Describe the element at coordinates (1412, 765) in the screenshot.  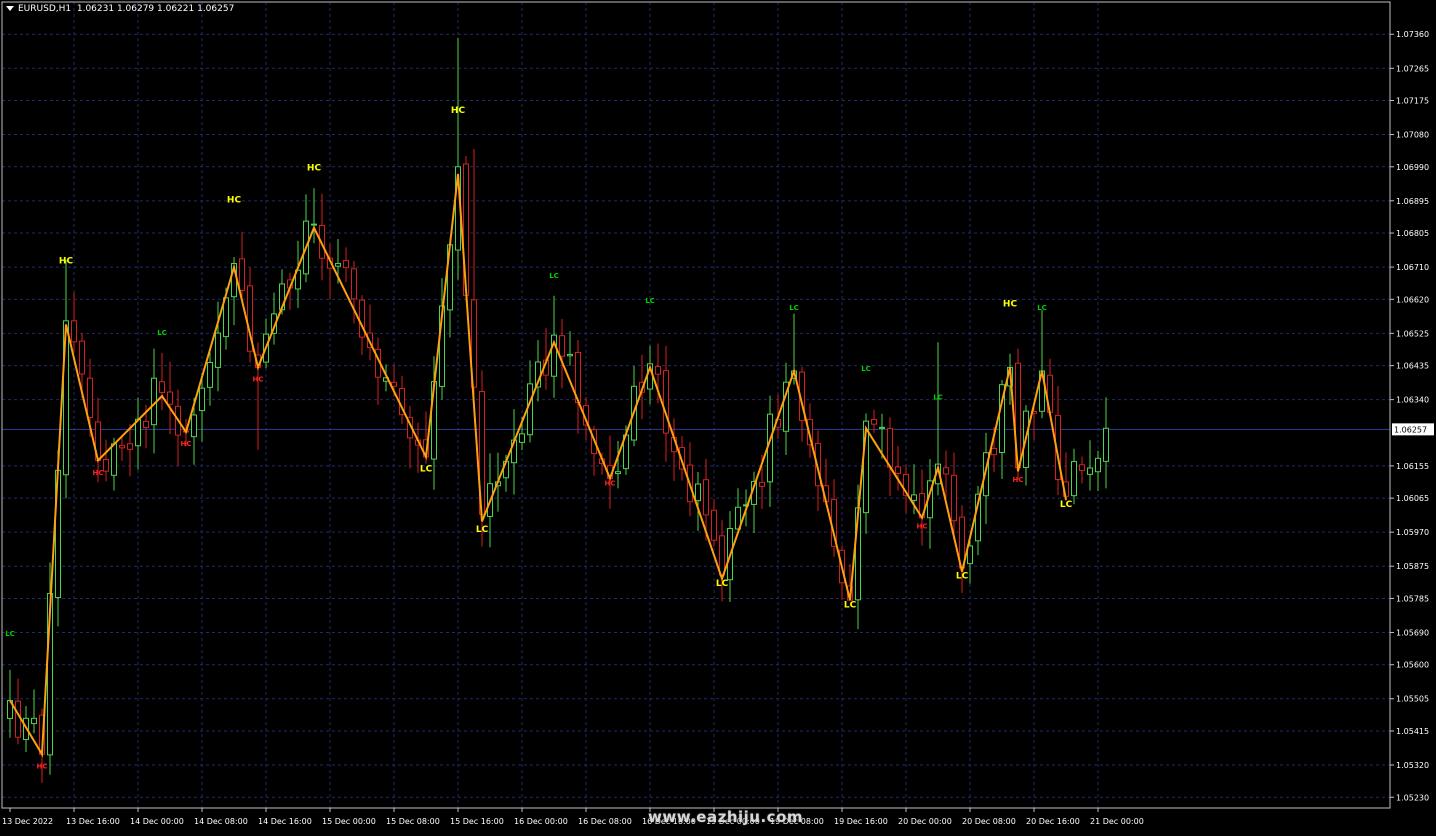
I see `price-tick-label: 1.05320` at that location.